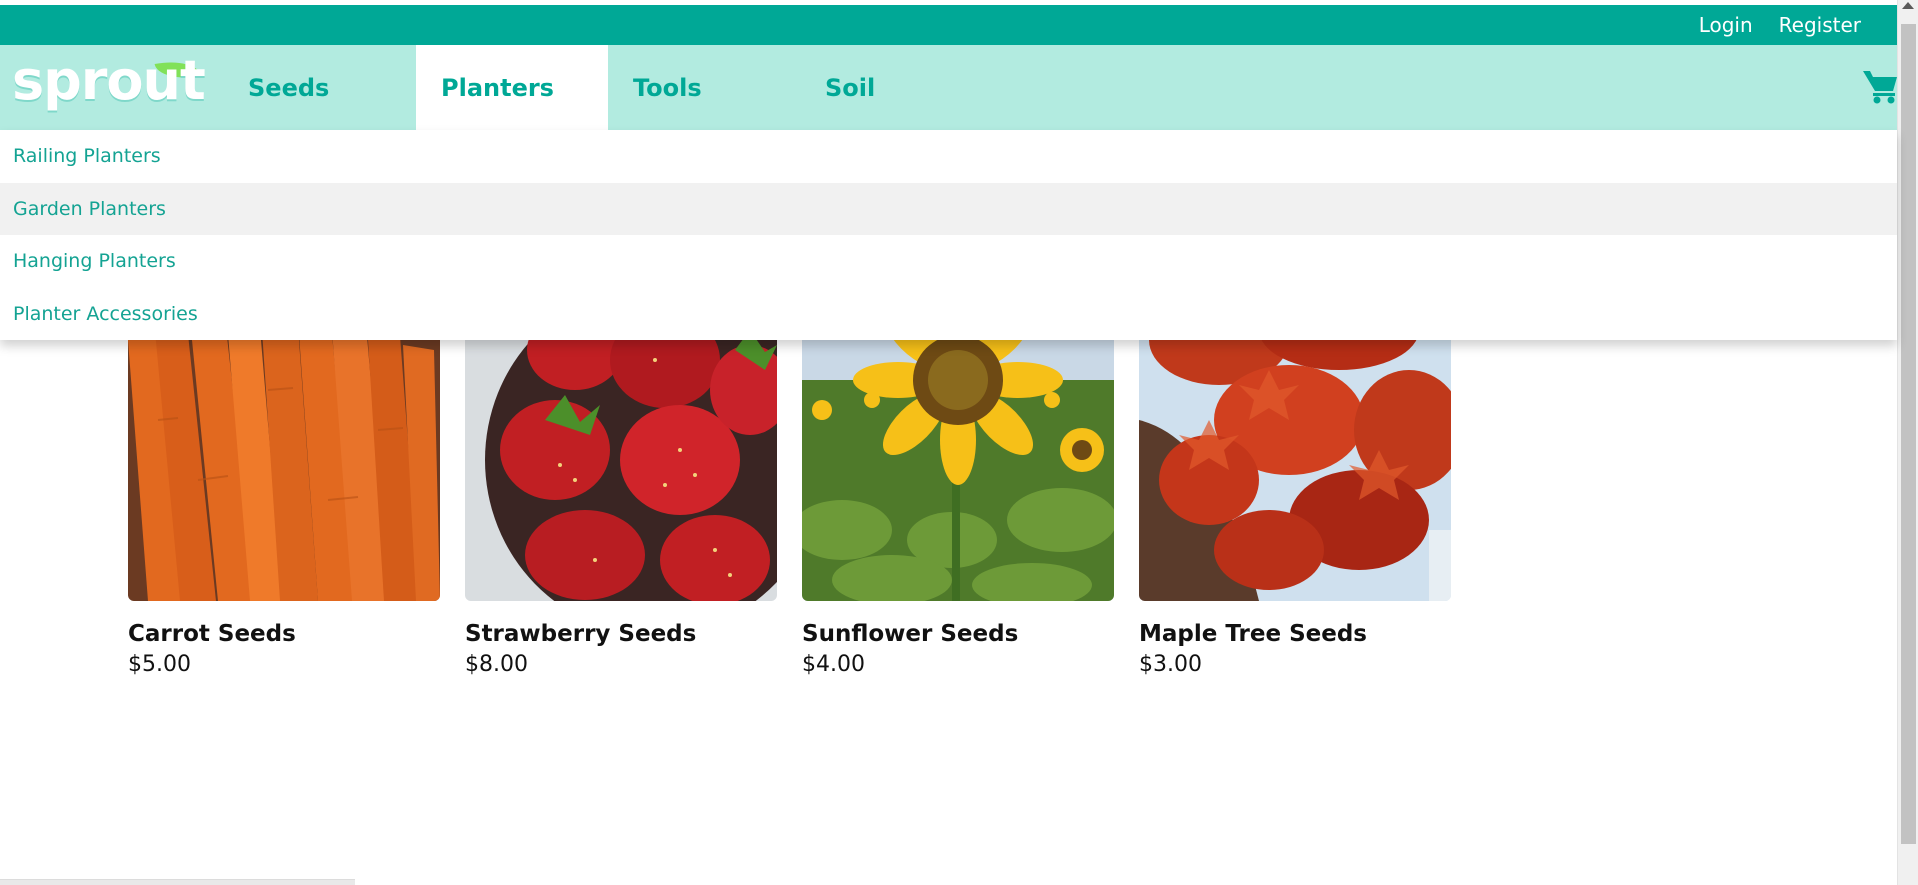  I want to click on strawberries-photo, so click(621, 450).